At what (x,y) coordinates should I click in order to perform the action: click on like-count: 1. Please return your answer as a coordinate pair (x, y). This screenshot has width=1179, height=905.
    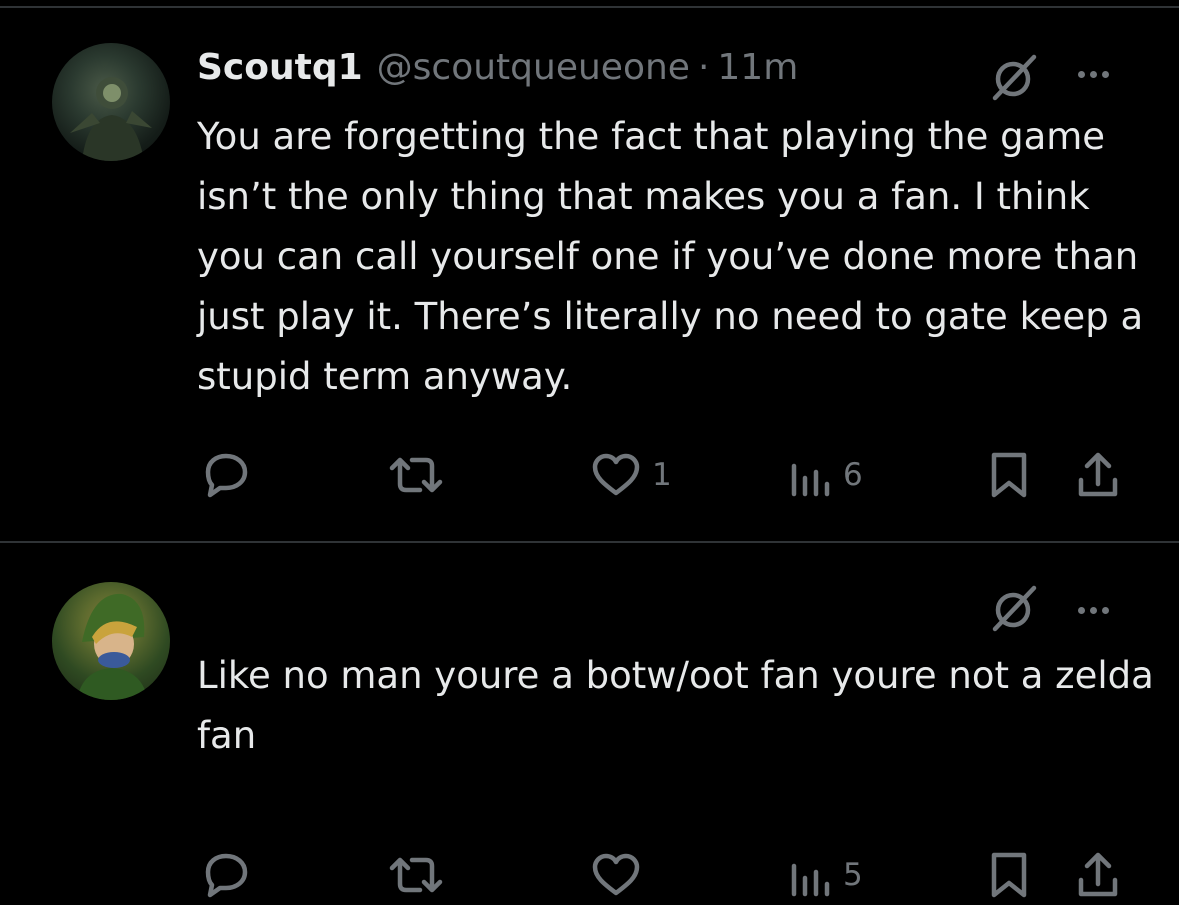
    Looking at the image, I should click on (662, 475).